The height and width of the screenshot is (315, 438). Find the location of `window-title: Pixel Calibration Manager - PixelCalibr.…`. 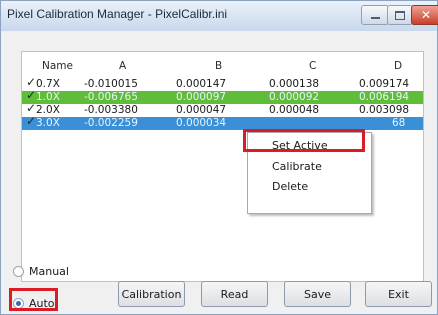

window-title: Pixel Calibration Manager - PixelCalibr.… is located at coordinates (117, 14).